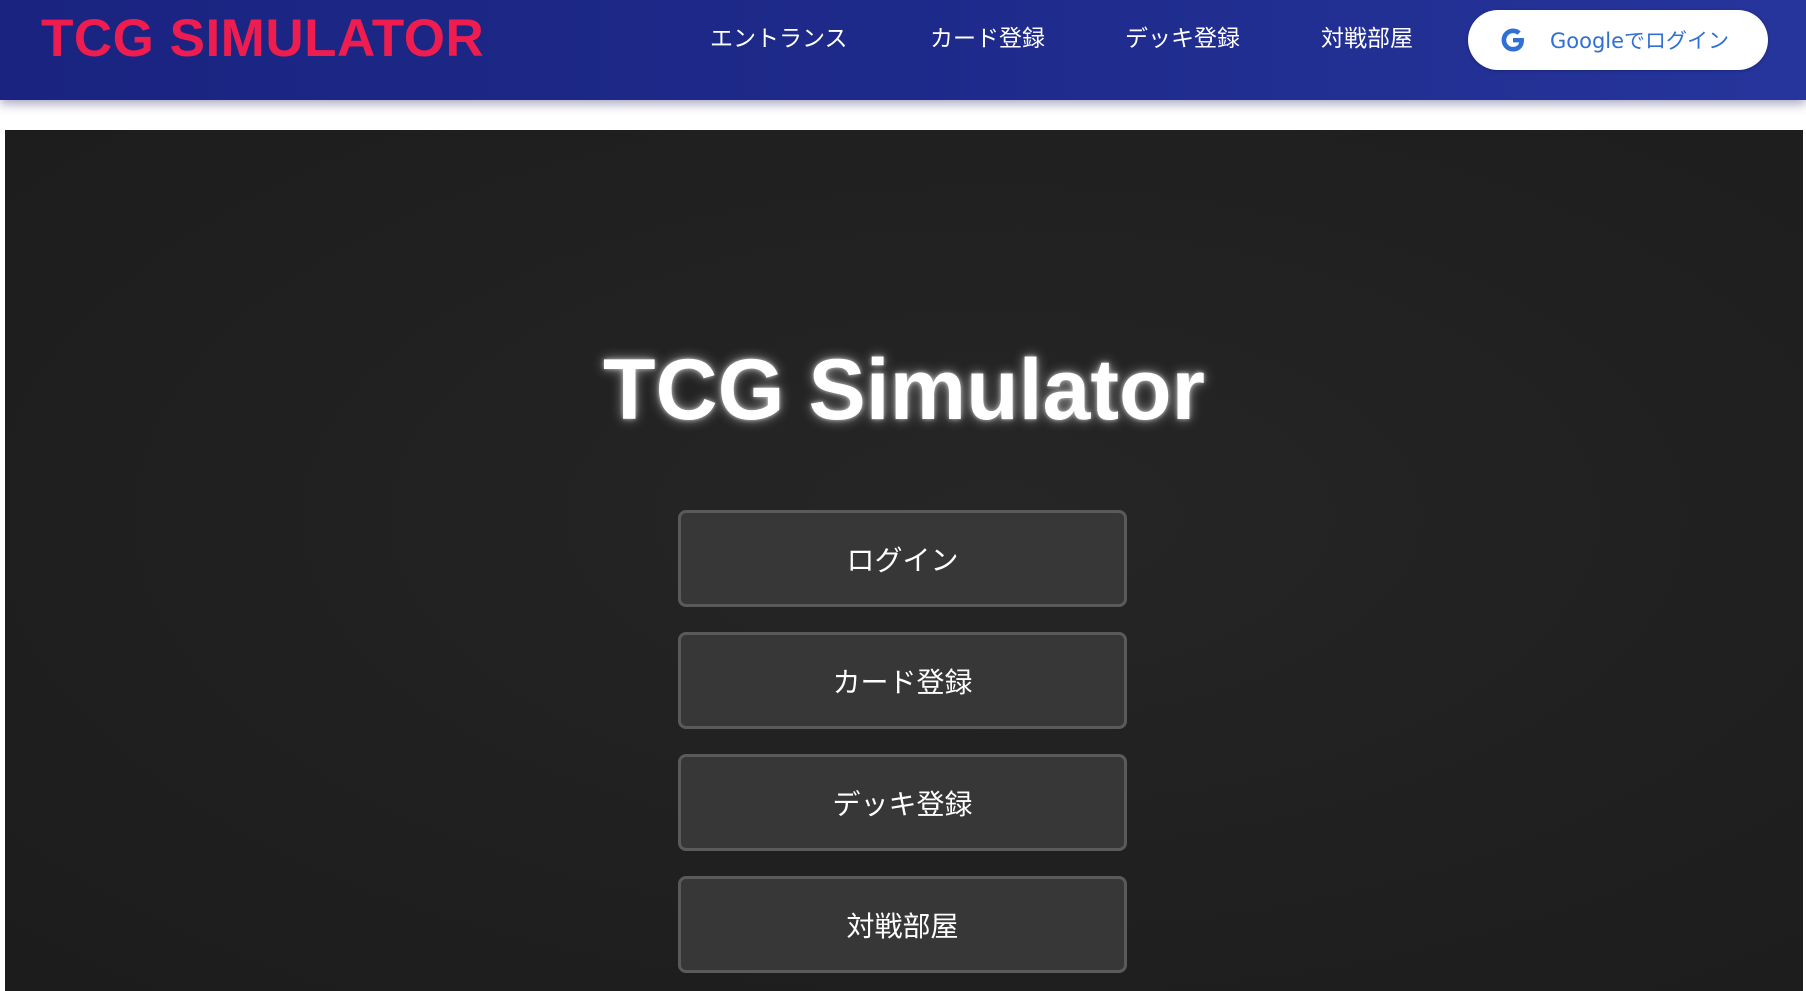 This screenshot has height=991, width=1806. I want to click on battle-room-button: 対戦部屋, so click(902, 924).